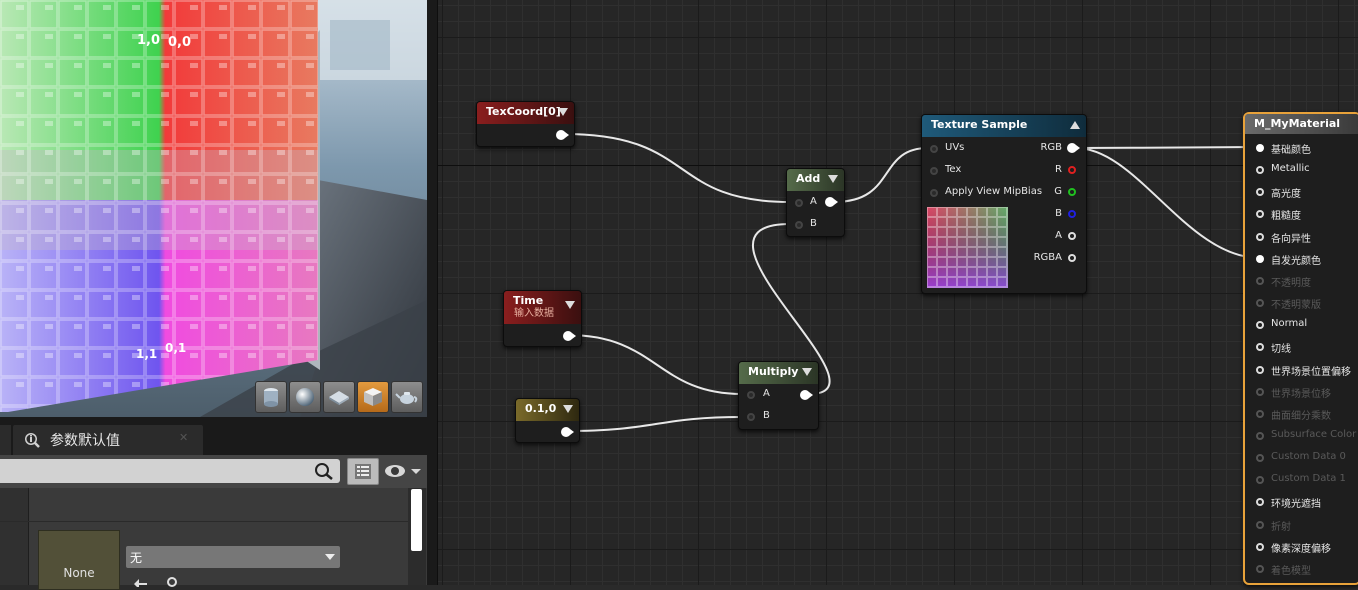 Image resolution: width=1358 pixels, height=590 pixels. What do you see at coordinates (1072, 236) in the screenshot?
I see `output-pin-a` at bounding box center [1072, 236].